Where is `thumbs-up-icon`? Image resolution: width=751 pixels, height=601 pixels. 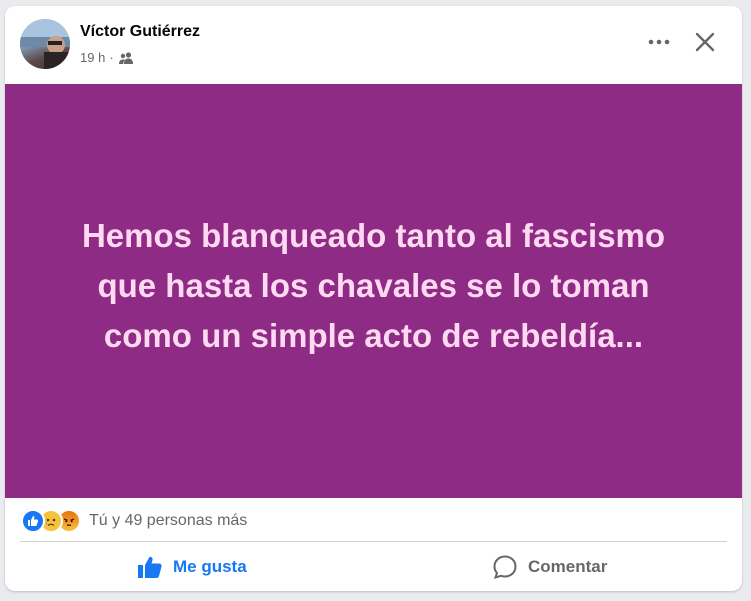
thumbs-up-icon is located at coordinates (150, 567).